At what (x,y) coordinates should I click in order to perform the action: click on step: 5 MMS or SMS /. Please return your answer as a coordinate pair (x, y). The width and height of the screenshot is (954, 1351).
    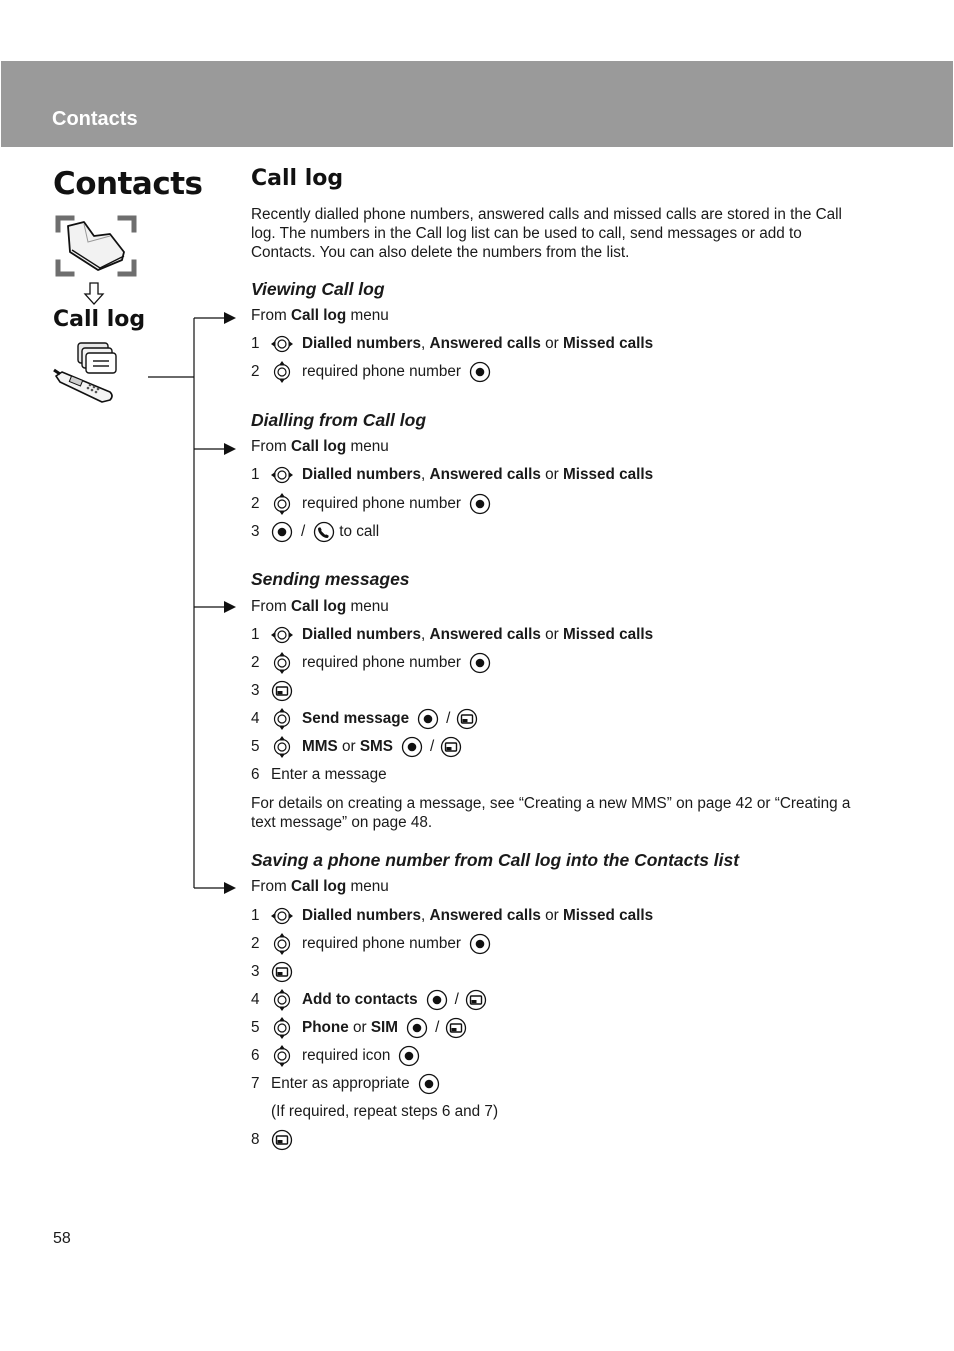
    Looking at the image, I should click on (356, 747).